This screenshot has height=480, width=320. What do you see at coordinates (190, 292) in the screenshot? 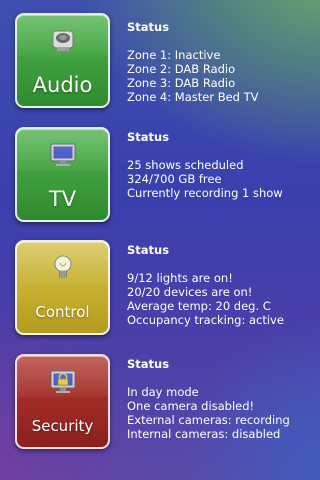
I see `status-line: 20/20 devices are on!` at bounding box center [190, 292].